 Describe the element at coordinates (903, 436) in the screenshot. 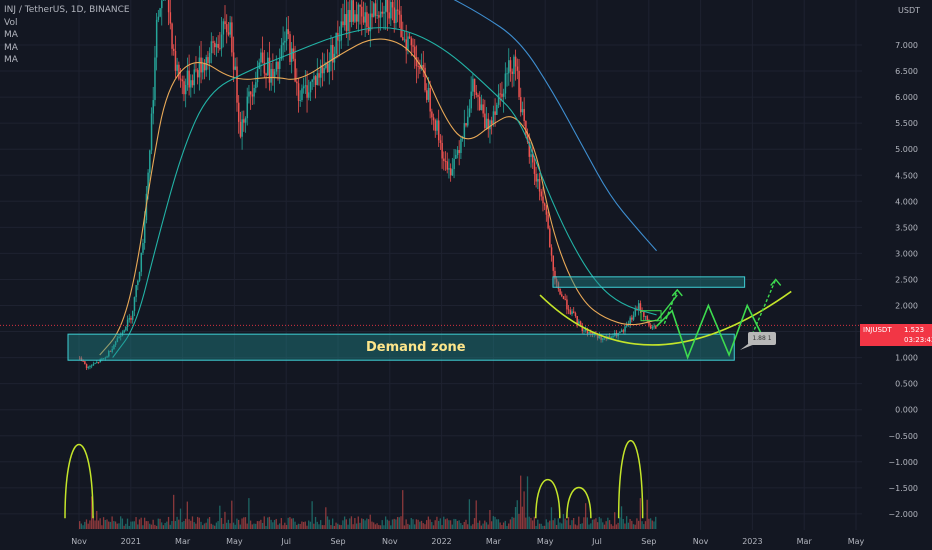

I see `y-tick-label: −0.500` at that location.